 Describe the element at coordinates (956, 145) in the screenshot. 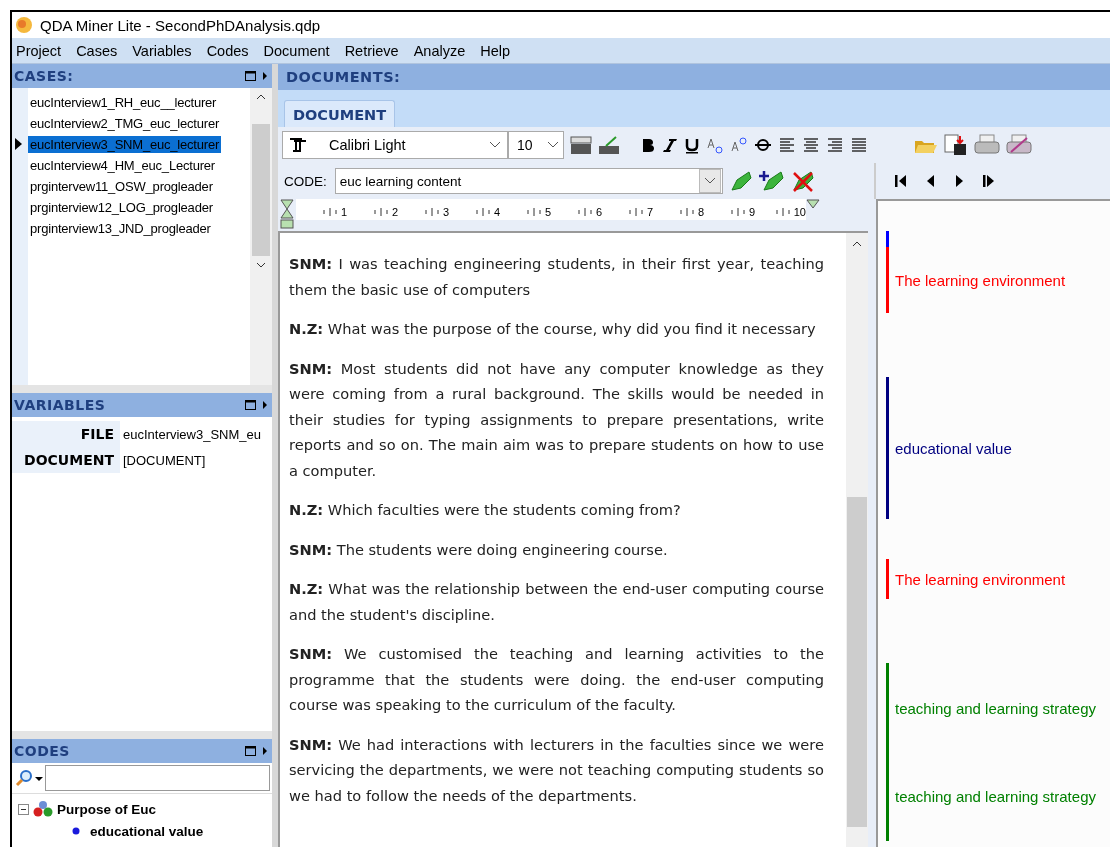

I see `save-document-icon` at that location.